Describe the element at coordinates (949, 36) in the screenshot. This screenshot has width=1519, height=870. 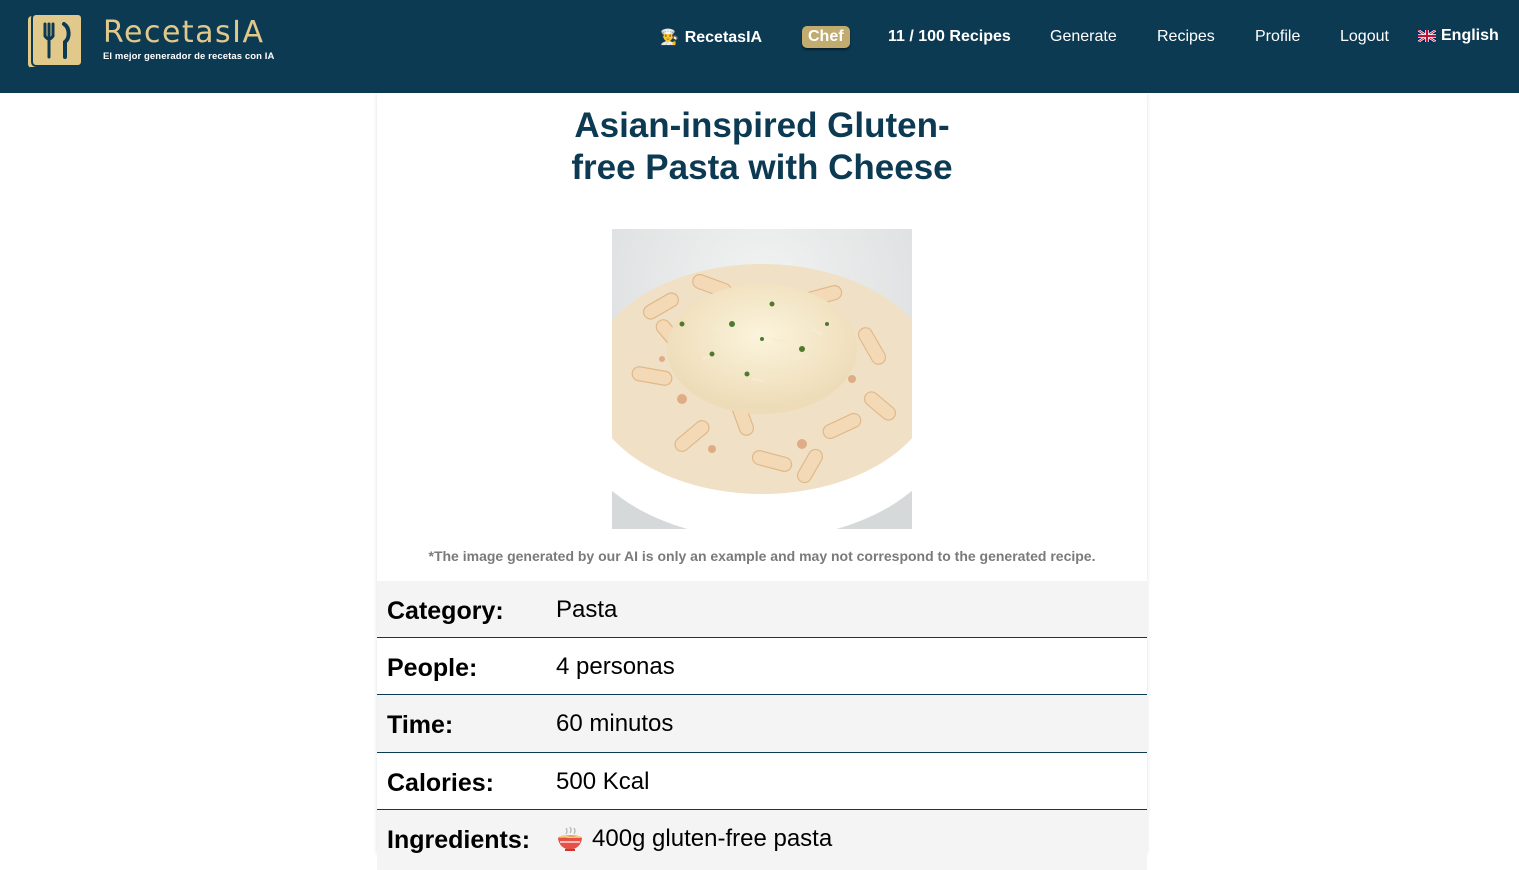
I see `recipe-count: 11 / 100 Recipes` at that location.